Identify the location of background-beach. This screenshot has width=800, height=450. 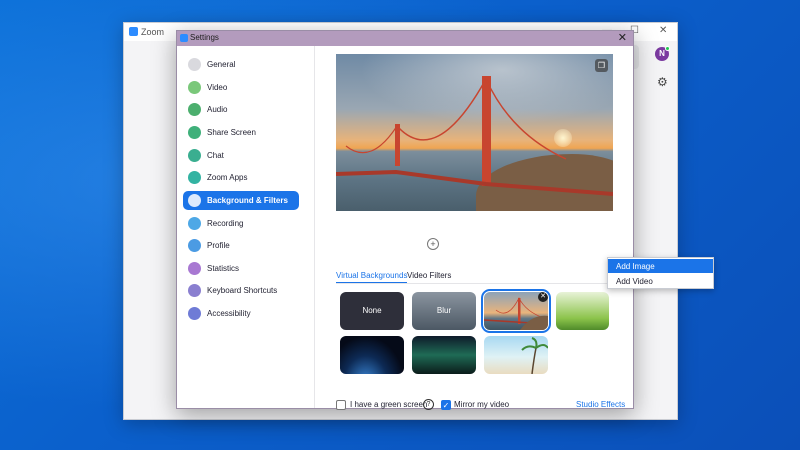
(516, 355).